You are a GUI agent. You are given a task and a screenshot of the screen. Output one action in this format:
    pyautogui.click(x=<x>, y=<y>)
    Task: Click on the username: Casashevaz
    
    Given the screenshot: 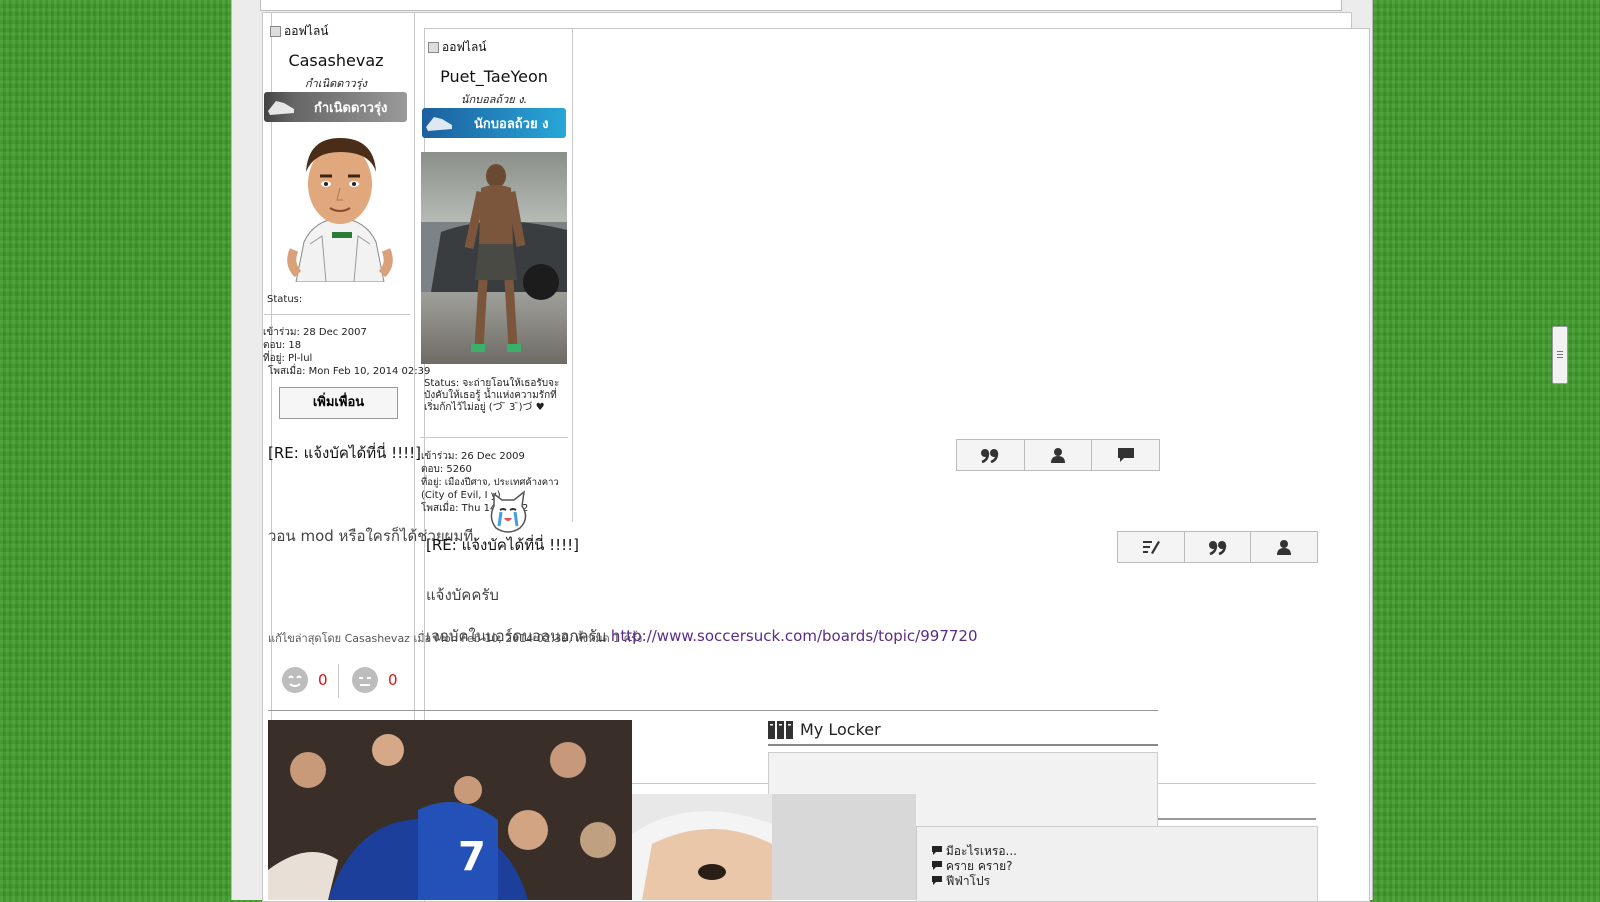 What is the action you would take?
    pyautogui.click(x=336, y=60)
    